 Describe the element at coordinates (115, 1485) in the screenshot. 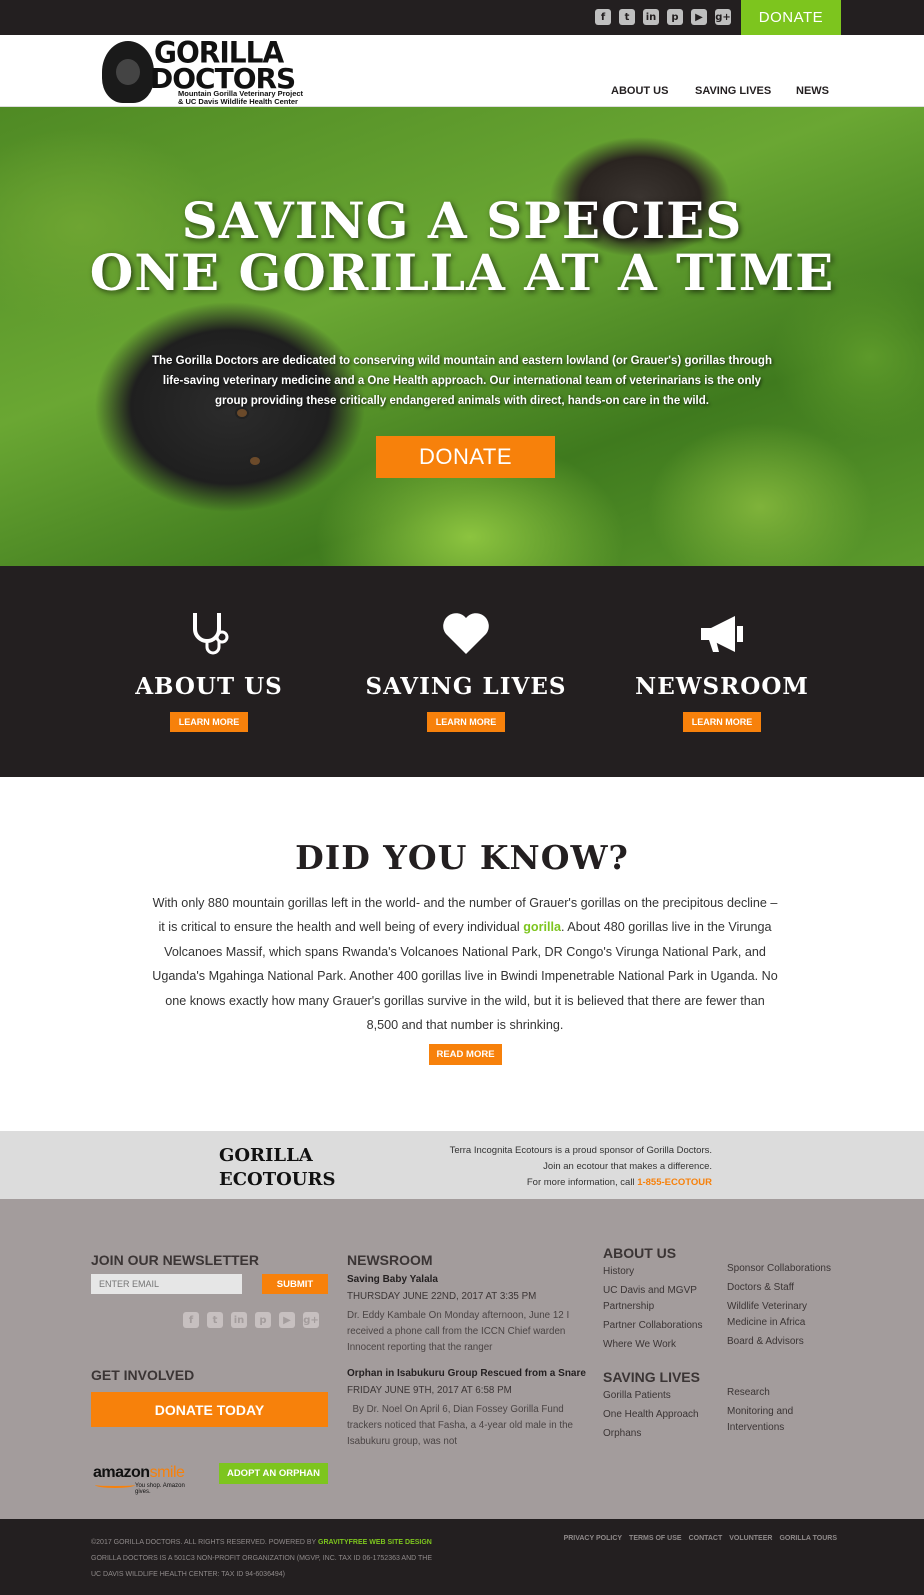

I see `smile-arrow-icon` at that location.